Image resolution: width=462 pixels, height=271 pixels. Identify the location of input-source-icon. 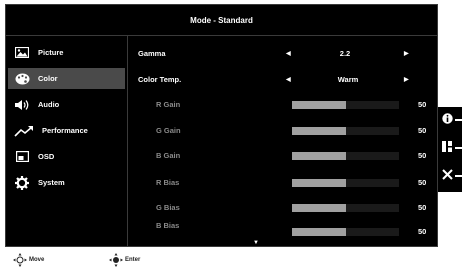
(448, 148).